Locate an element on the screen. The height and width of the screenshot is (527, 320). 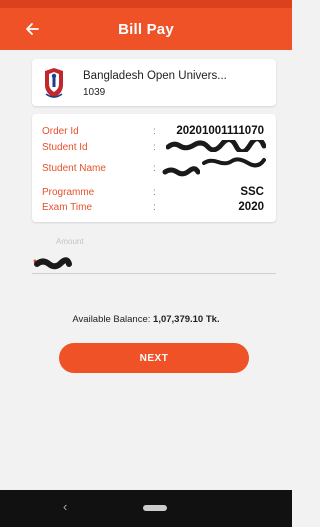
amount-input is located at coordinates (154, 262).